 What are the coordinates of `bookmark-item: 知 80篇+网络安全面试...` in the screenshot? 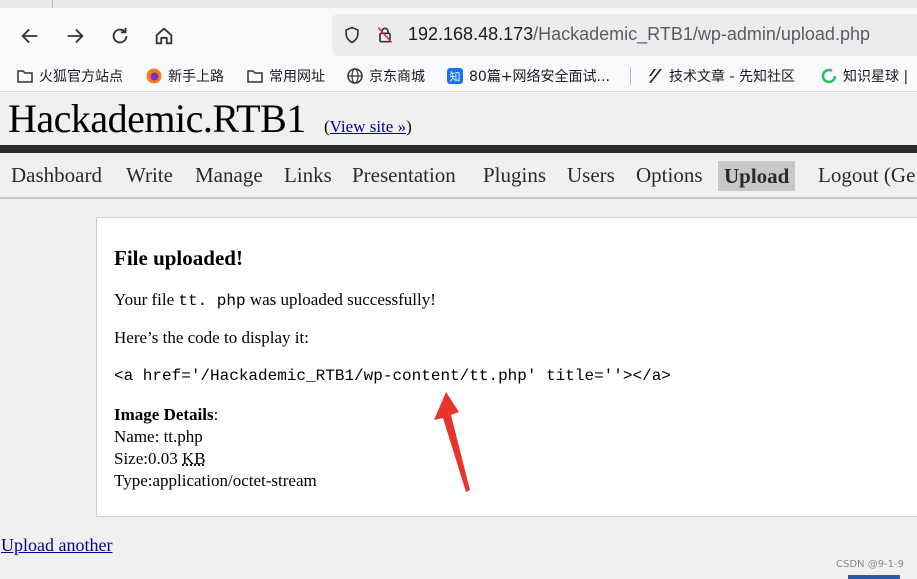 It's located at (528, 76).